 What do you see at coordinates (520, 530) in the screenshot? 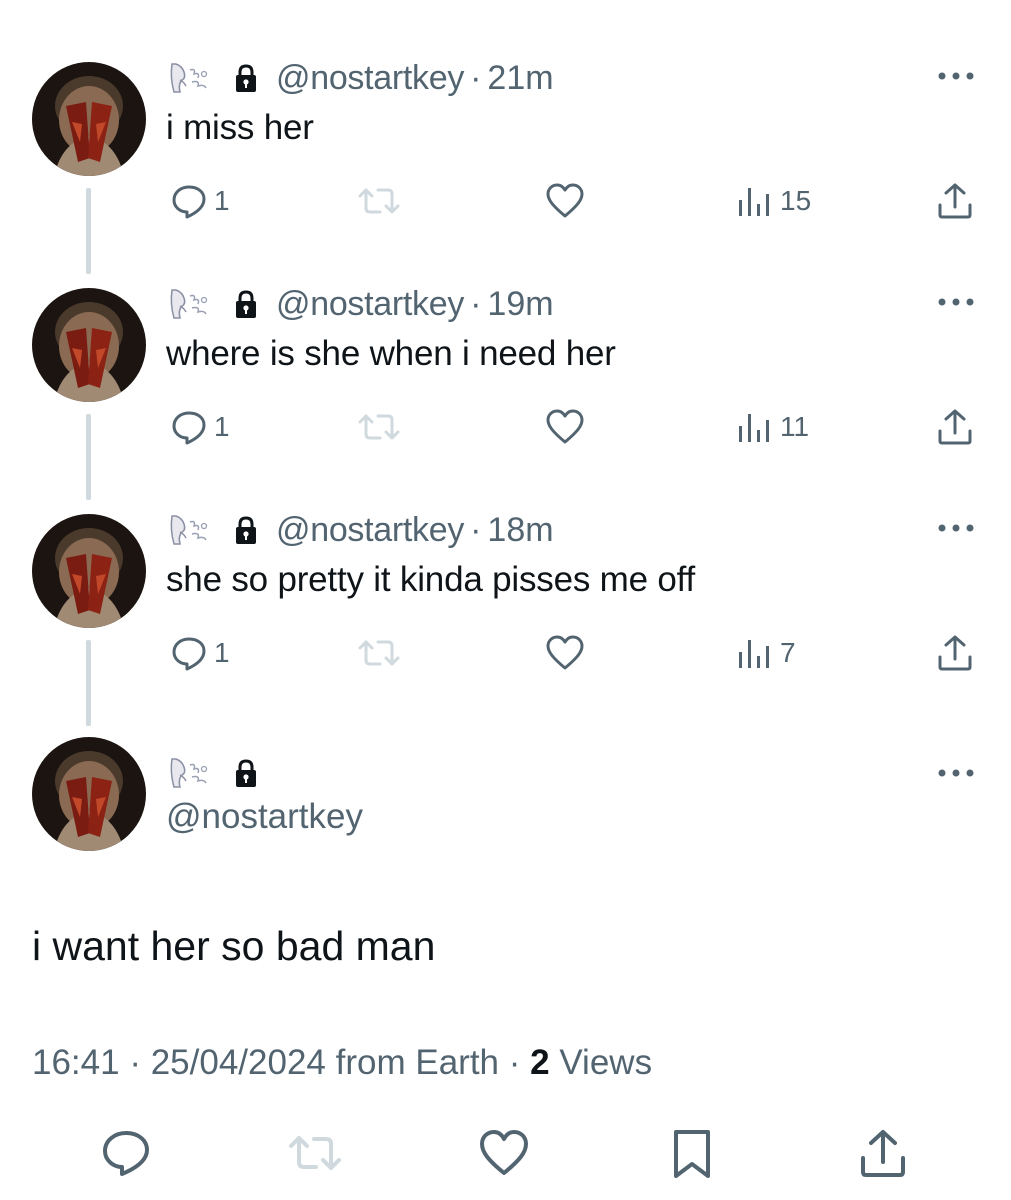
I see `tweet-time: 18m` at bounding box center [520, 530].